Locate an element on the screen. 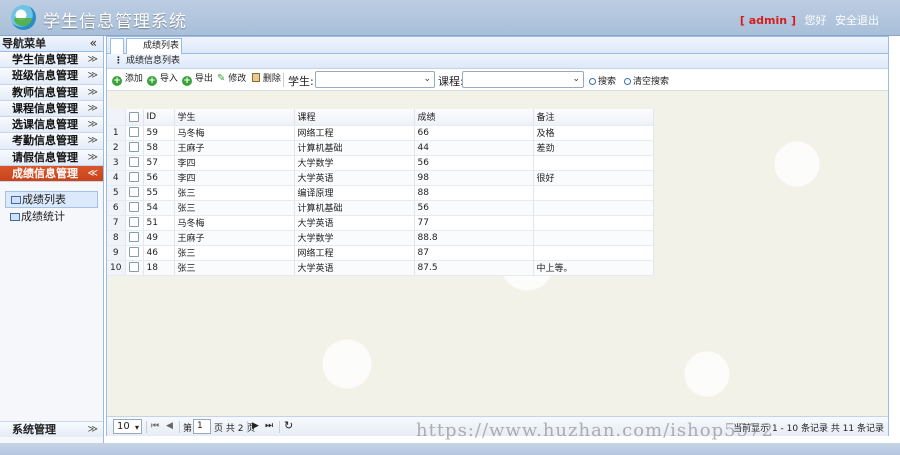 This screenshot has width=900, height=455. cell-course: 网络工程 is located at coordinates (354, 133).